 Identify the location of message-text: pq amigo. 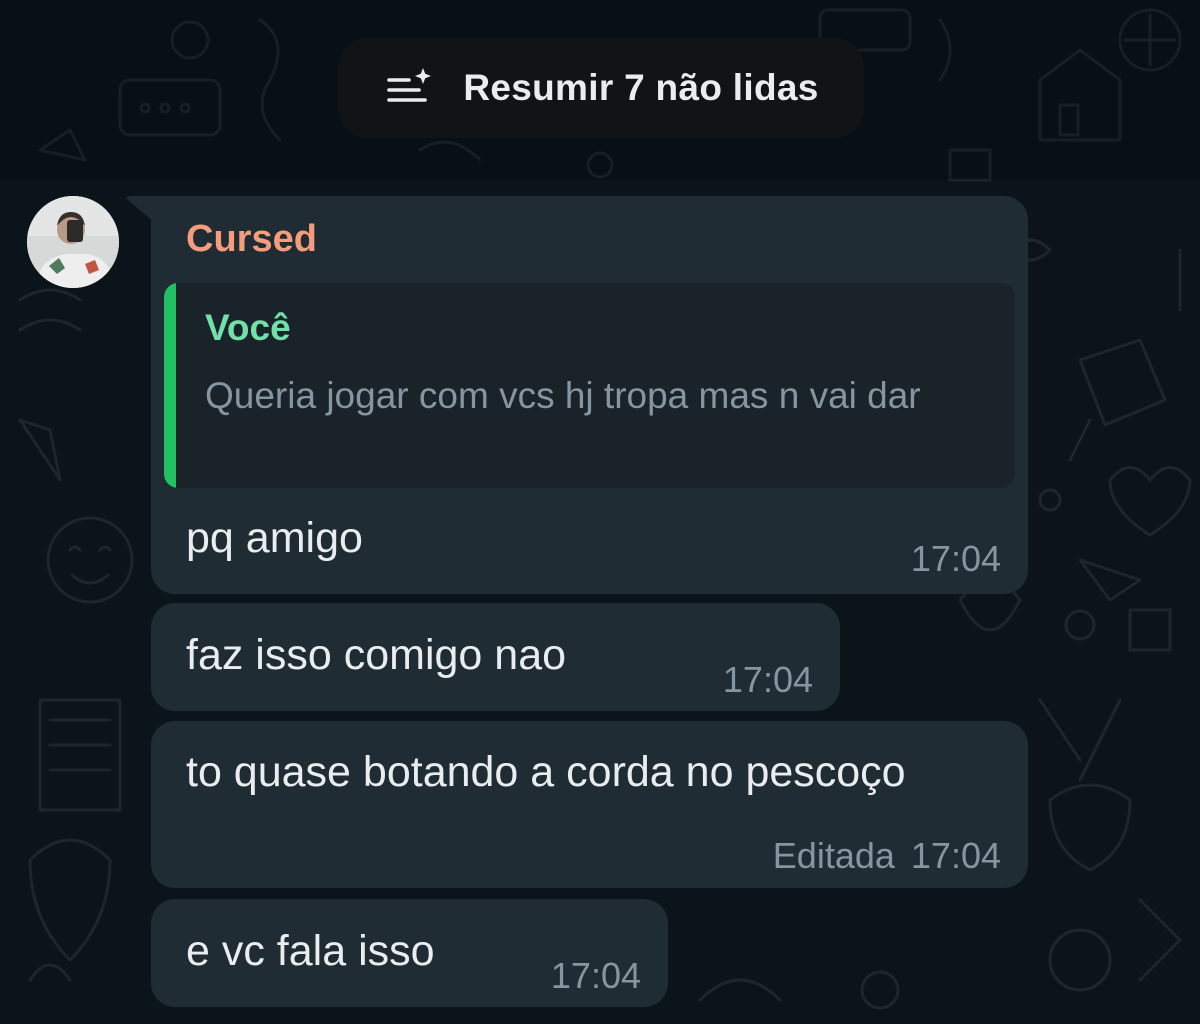
(274, 538).